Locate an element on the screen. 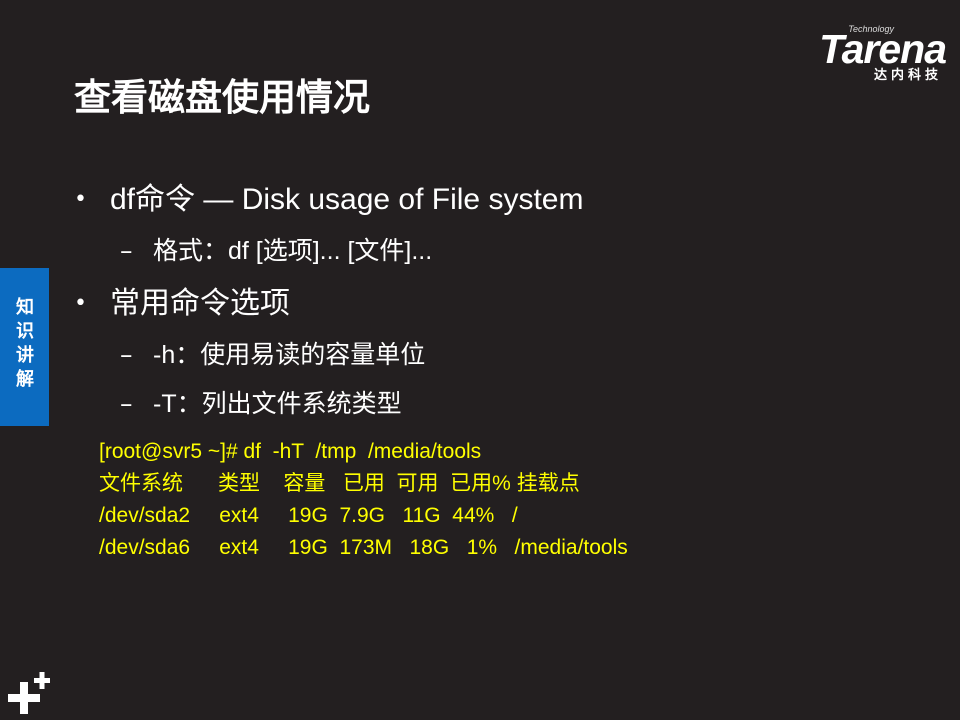 This screenshot has height=720, width=960. sub-bullet-text: -T：列出文件系统类型 is located at coordinates (277, 404).